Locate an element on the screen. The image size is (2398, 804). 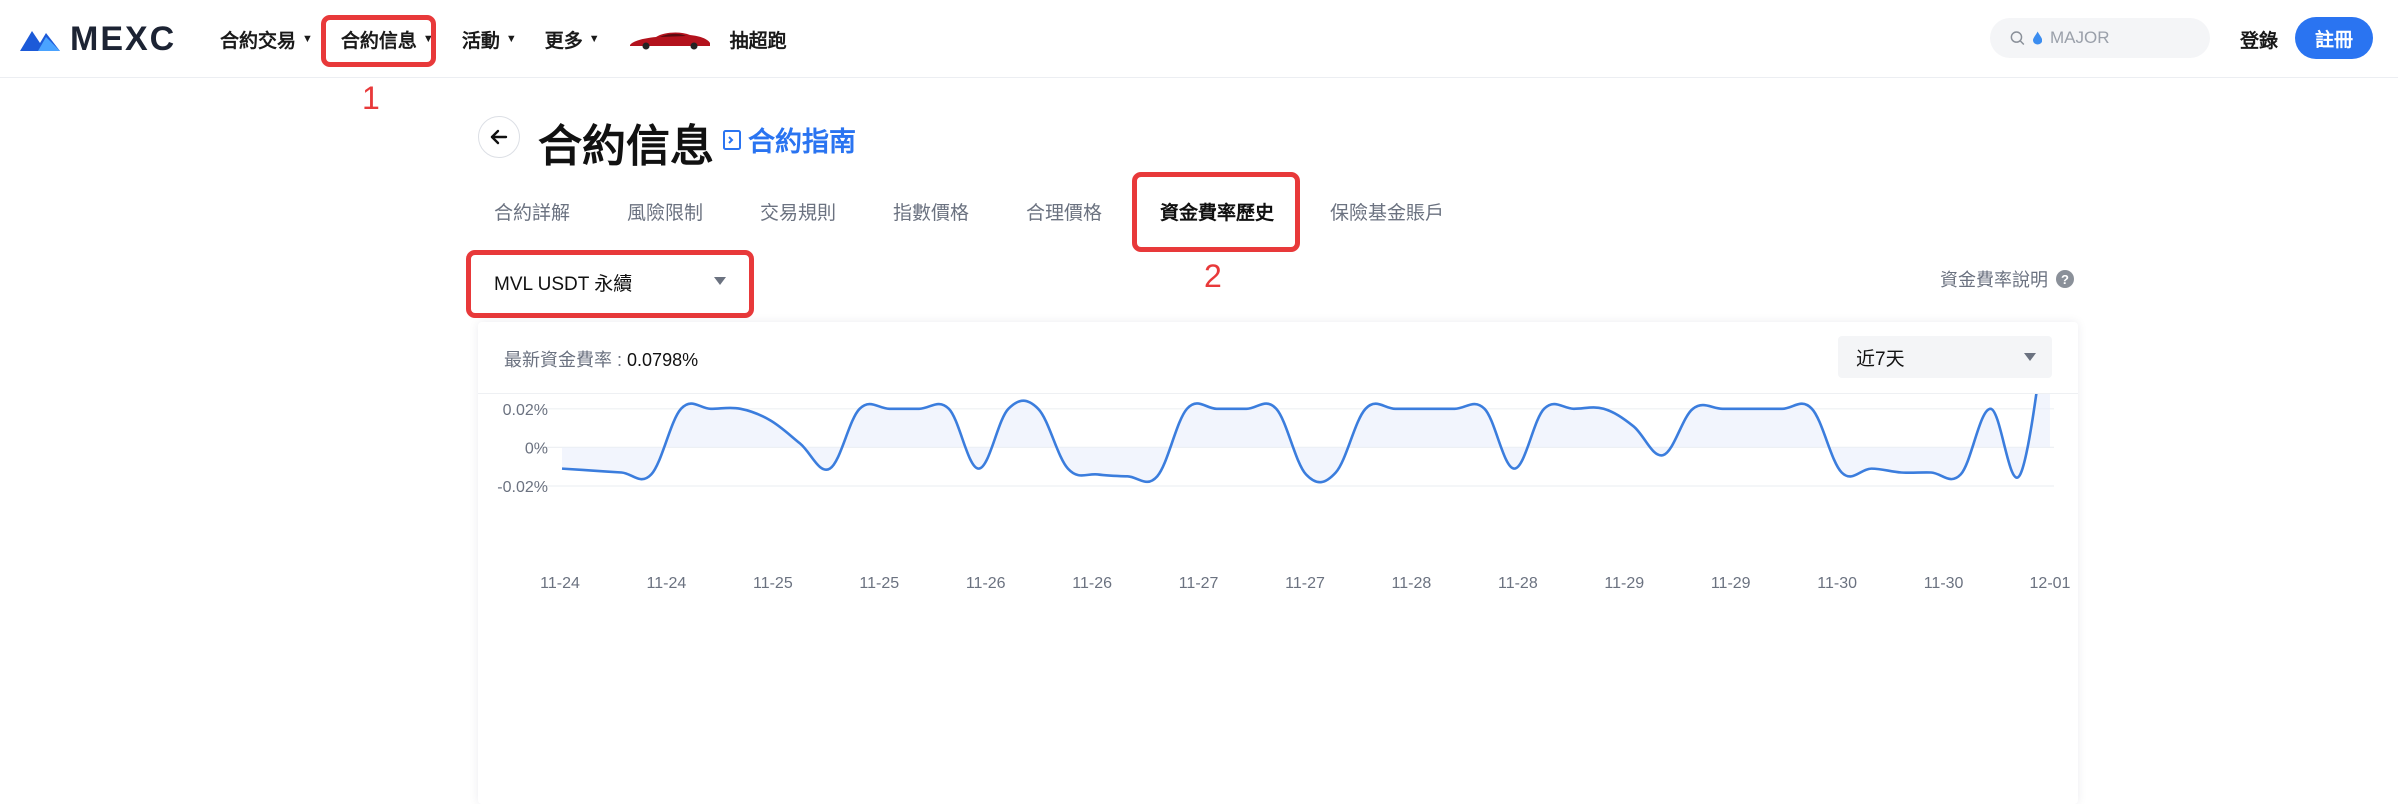
main-nav: 合約交易 ▼ 合約信息 ▼ 活動 ▼ 更多 ▼ 抽超跑 is located at coordinates (503, 39).